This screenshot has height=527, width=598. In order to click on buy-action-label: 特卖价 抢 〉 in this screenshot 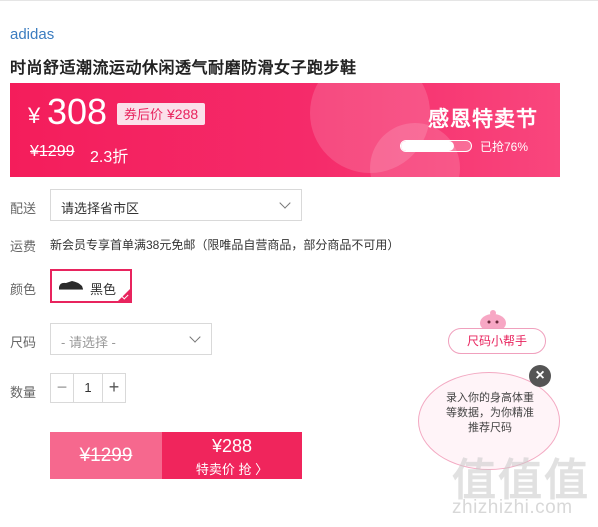, I will do `click(232, 469)`.